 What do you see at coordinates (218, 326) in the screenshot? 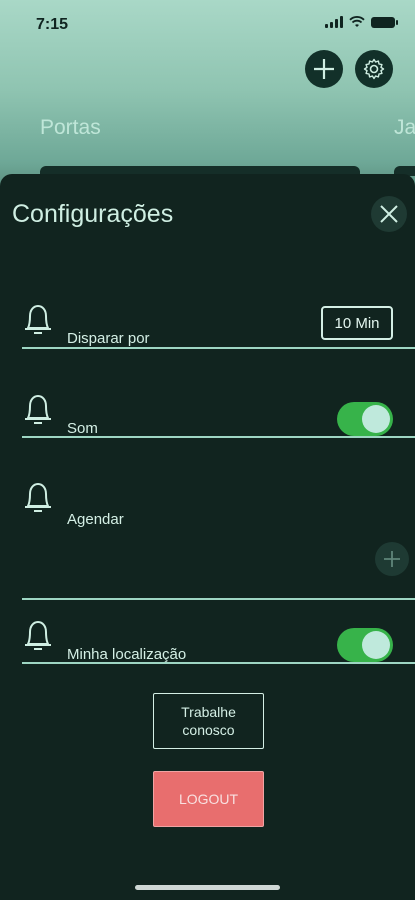
I see `row-disparar: Disparar por 10 Min` at bounding box center [218, 326].